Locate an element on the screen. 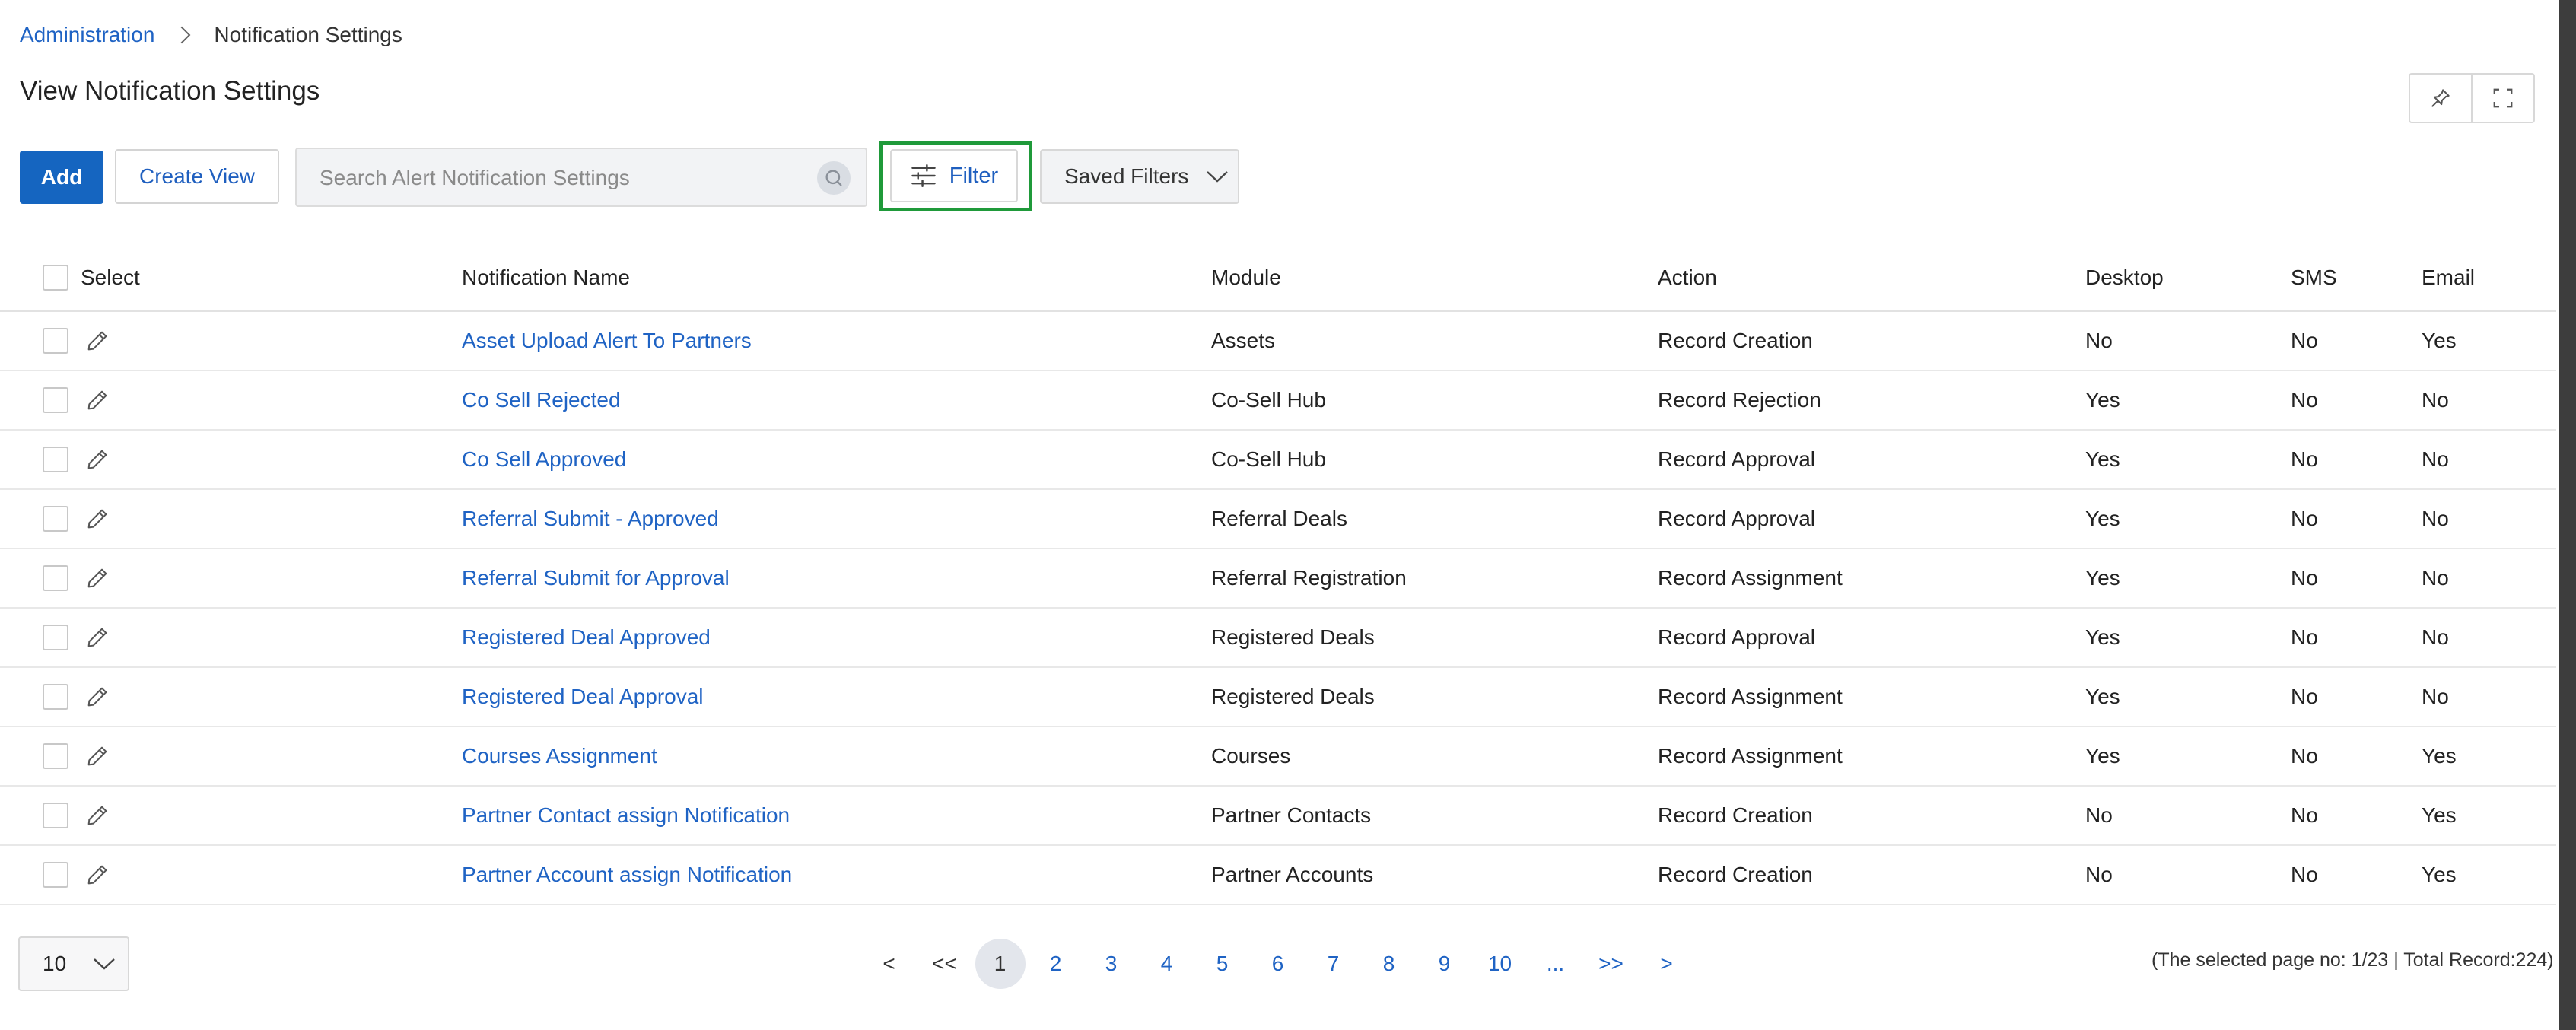 The height and width of the screenshot is (1030, 2576). saved-filters-label: Saved Filters is located at coordinates (1126, 176).